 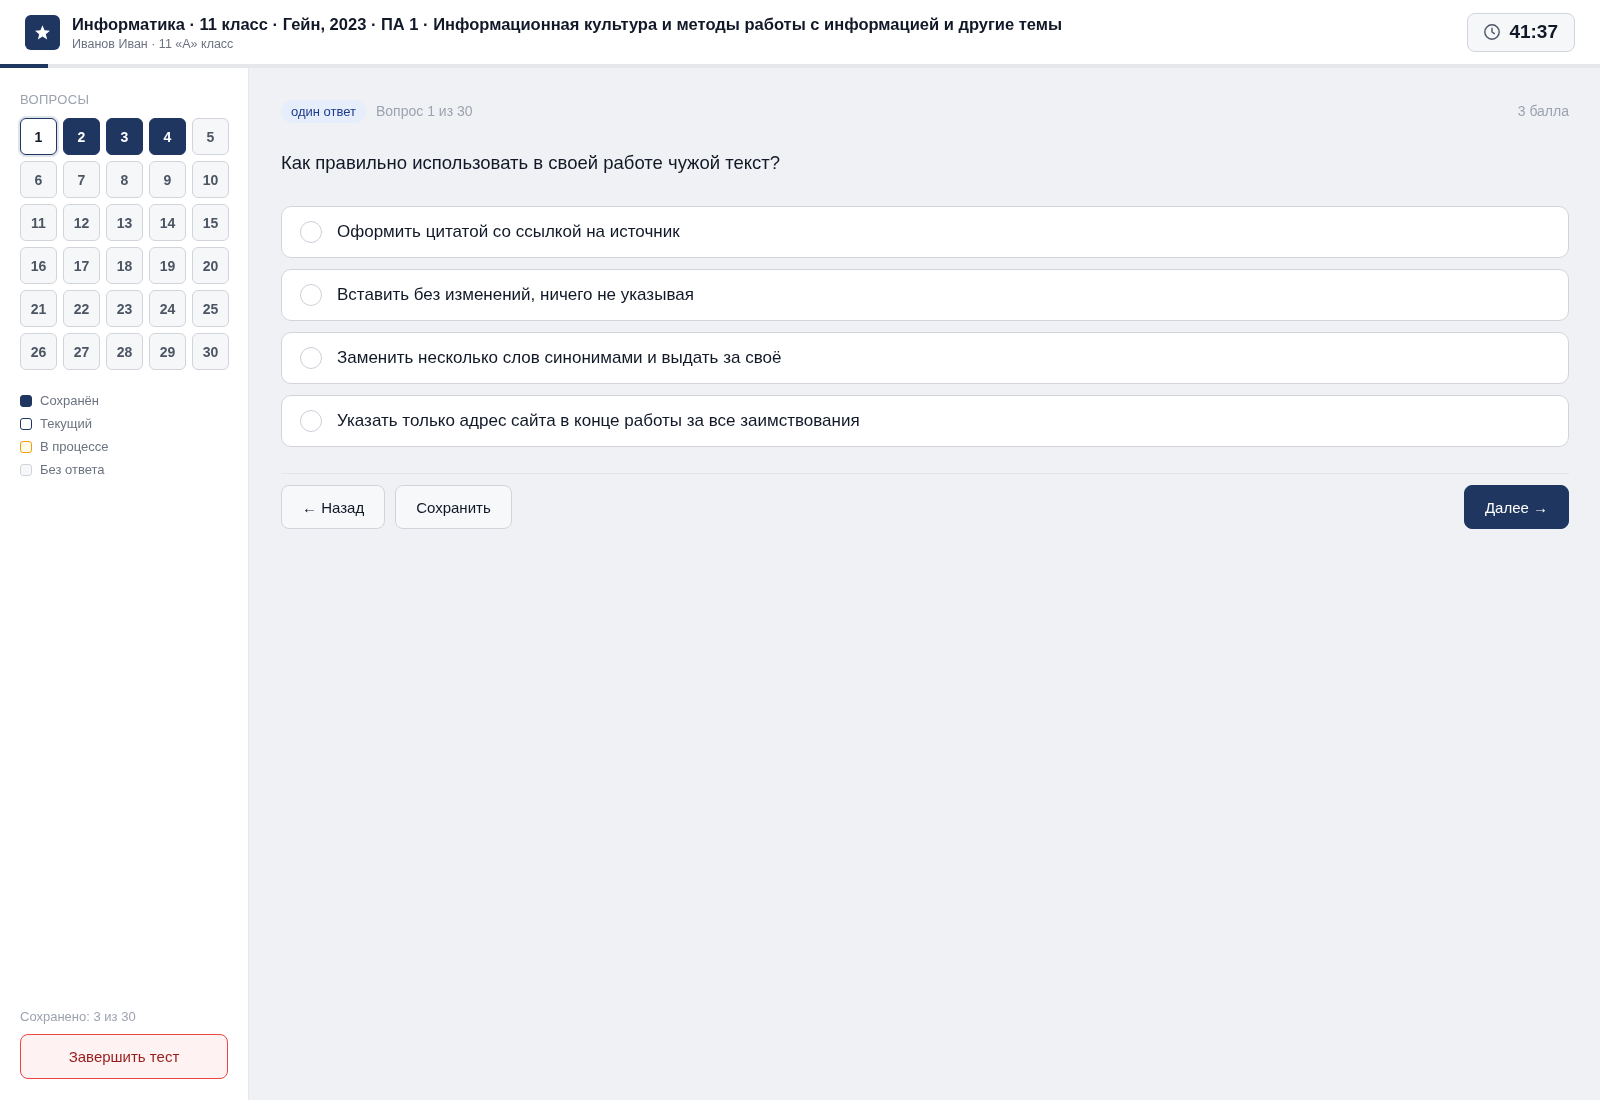 What do you see at coordinates (42, 32) in the screenshot?
I see `star-logo-icon` at bounding box center [42, 32].